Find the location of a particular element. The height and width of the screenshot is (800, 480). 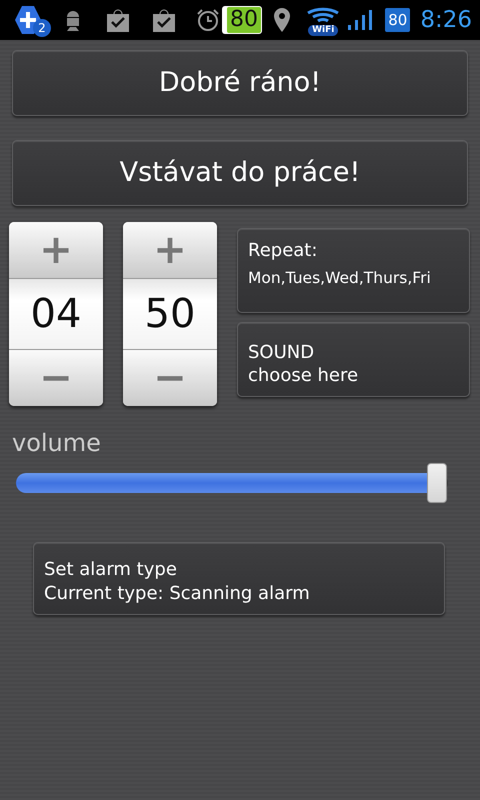

message-button: Dobré ráno! is located at coordinates (240, 83).